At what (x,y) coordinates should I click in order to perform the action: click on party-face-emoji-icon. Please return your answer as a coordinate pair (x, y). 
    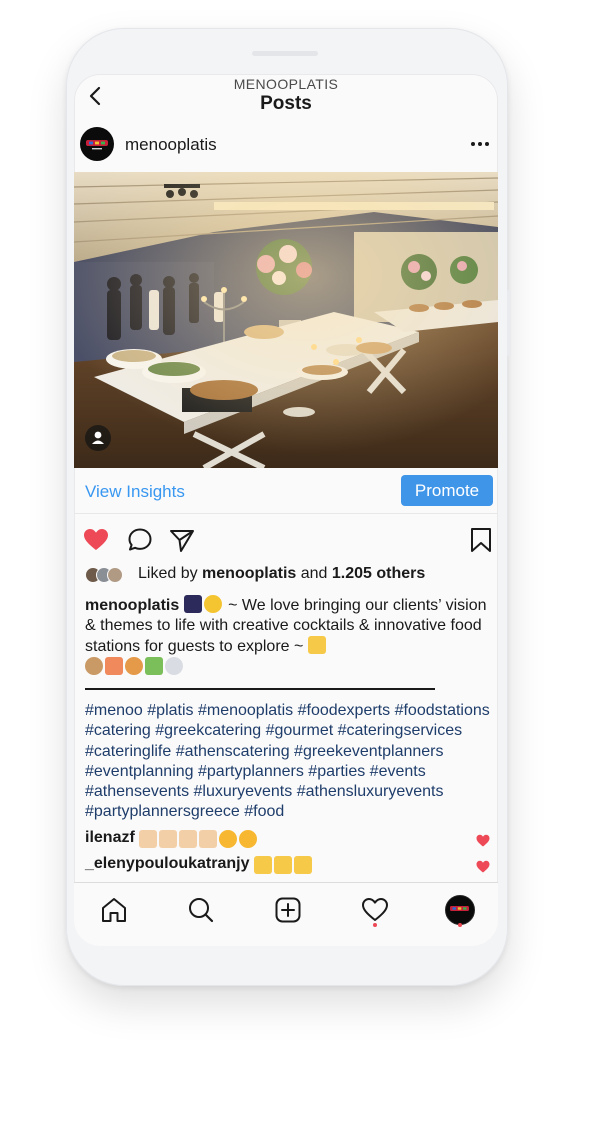
    Looking at the image, I should click on (212, 604).